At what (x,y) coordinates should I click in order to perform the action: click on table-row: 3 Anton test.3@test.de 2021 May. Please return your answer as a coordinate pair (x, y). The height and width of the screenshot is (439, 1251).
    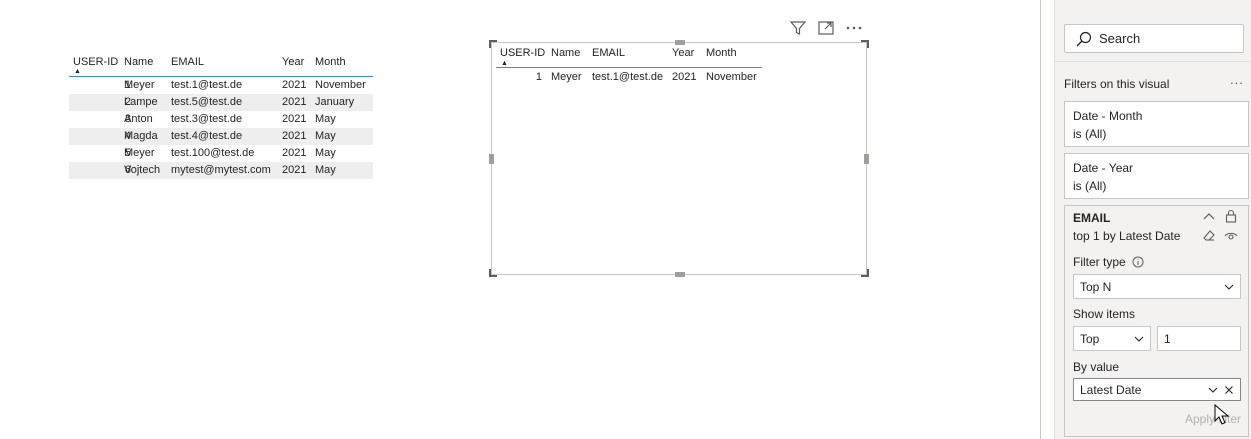
    Looking at the image, I should click on (221, 119).